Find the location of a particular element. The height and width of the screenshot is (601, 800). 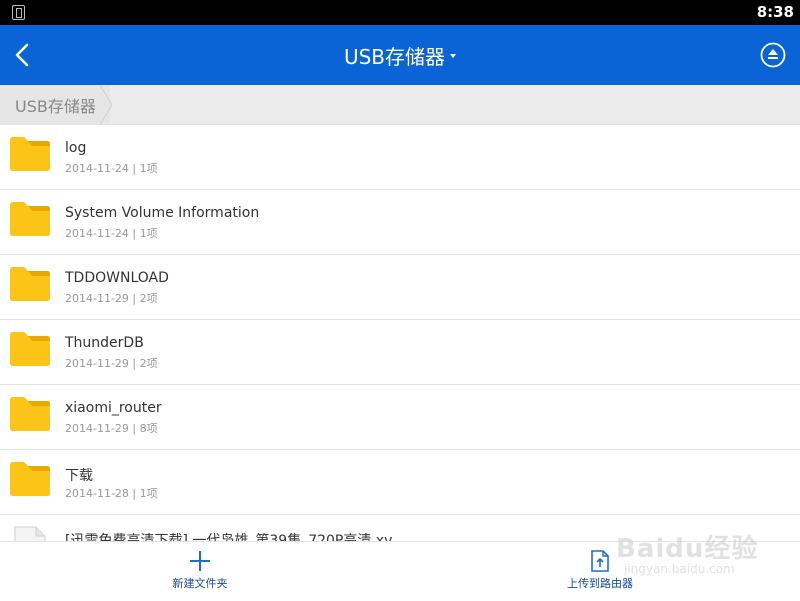

status-bar: 8:38 is located at coordinates (400, 12).